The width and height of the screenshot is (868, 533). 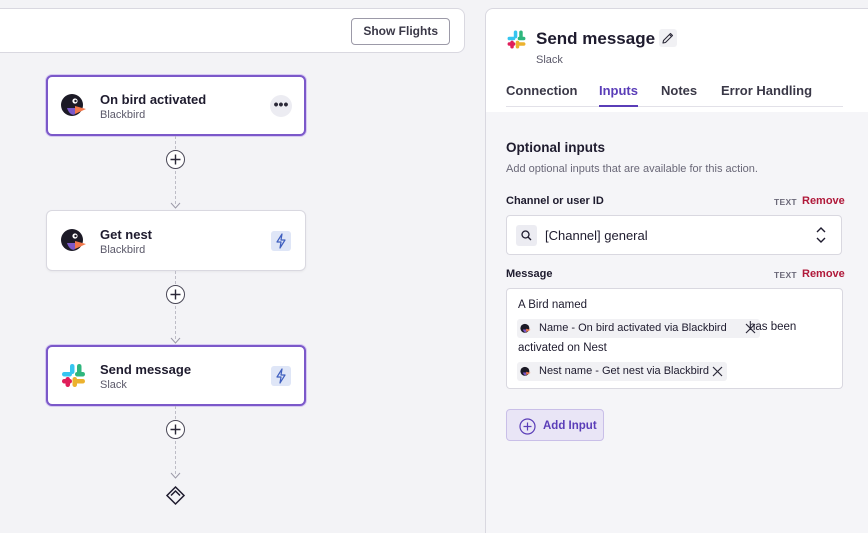 I want to click on flow-node-get-nest: Get nest Blackbird, so click(x=176, y=240).